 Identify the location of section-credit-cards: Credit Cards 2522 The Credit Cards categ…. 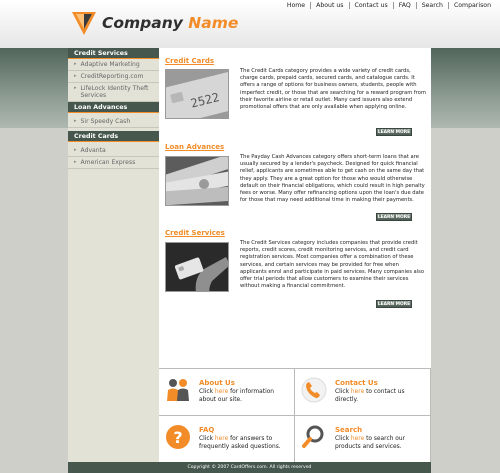
(295, 98).